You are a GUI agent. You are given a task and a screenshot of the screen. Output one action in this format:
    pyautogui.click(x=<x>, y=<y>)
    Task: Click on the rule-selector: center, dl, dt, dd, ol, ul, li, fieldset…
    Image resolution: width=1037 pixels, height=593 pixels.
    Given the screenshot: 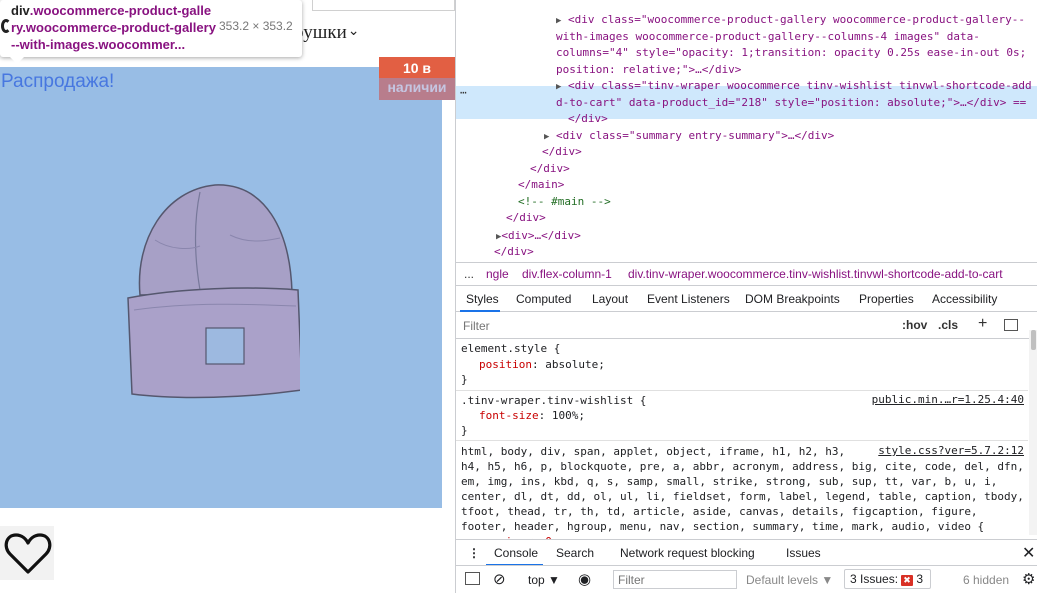 What is the action you would take?
    pyautogui.click(x=742, y=496)
    